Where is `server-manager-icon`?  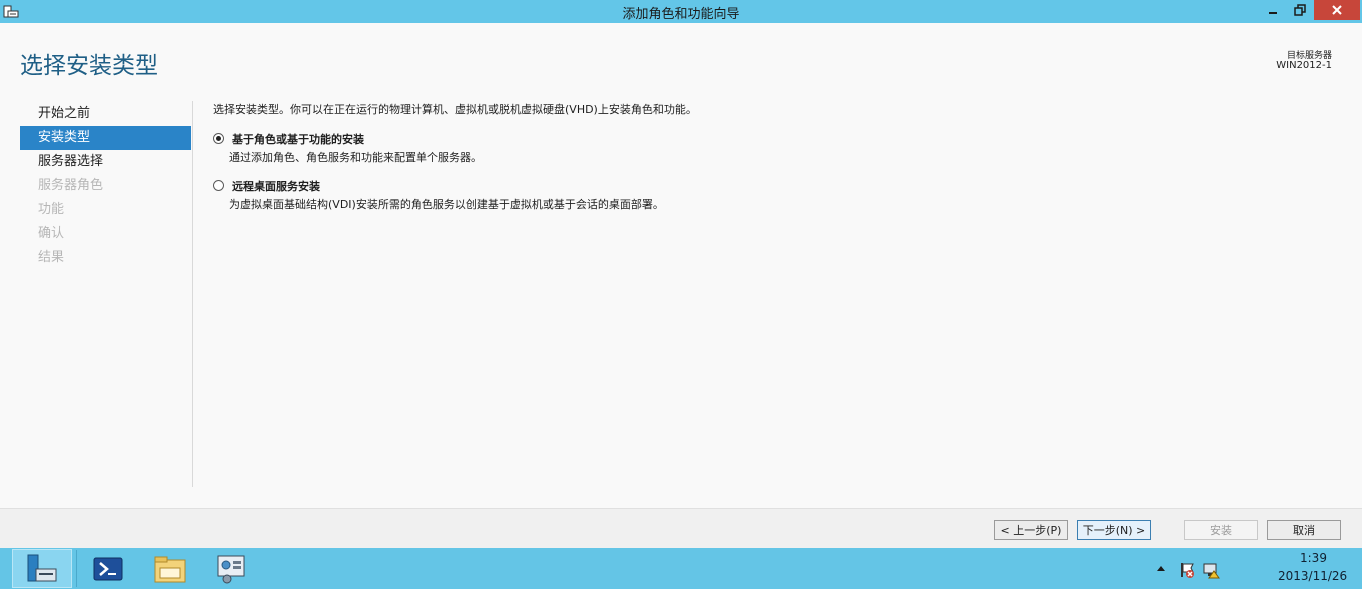 server-manager-icon is located at coordinates (42, 567).